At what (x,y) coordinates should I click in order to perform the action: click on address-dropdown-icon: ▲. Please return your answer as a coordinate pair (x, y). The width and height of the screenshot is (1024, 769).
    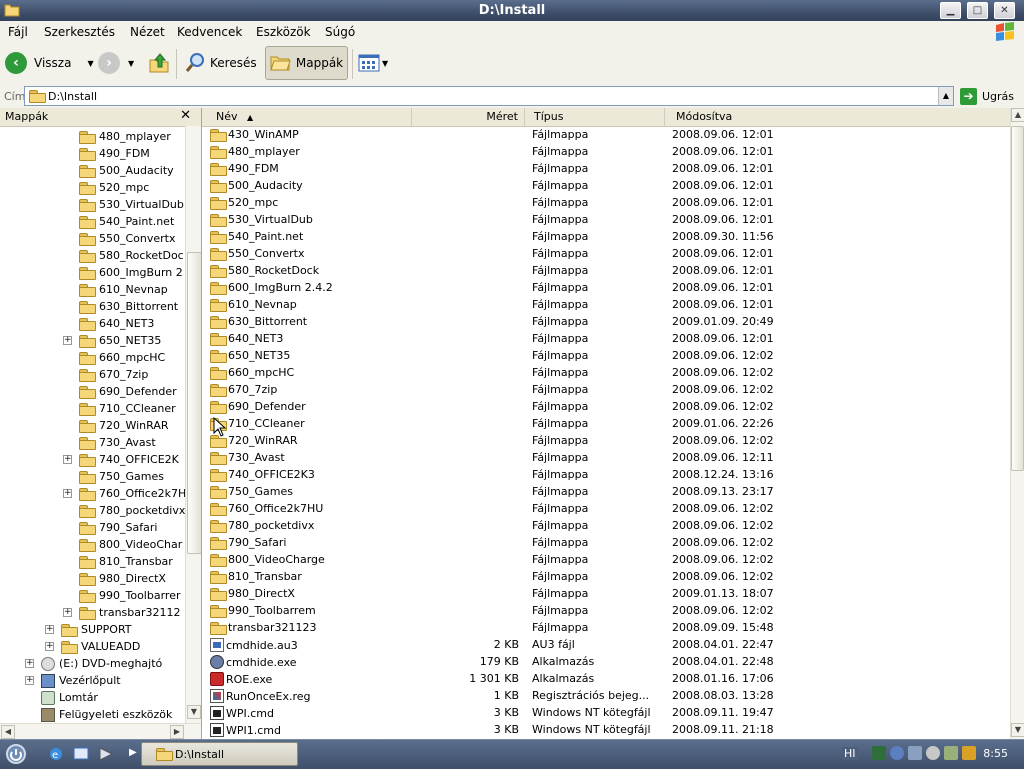
    Looking at the image, I should click on (945, 96).